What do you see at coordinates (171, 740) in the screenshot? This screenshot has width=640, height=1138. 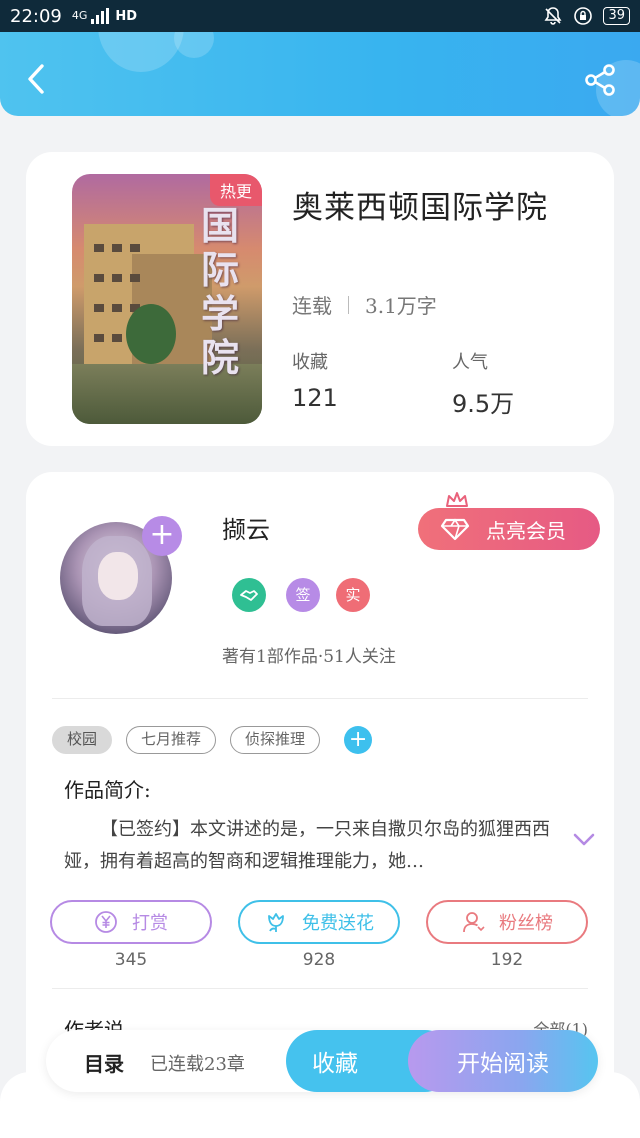 I see `tag-item: 七月推荐` at bounding box center [171, 740].